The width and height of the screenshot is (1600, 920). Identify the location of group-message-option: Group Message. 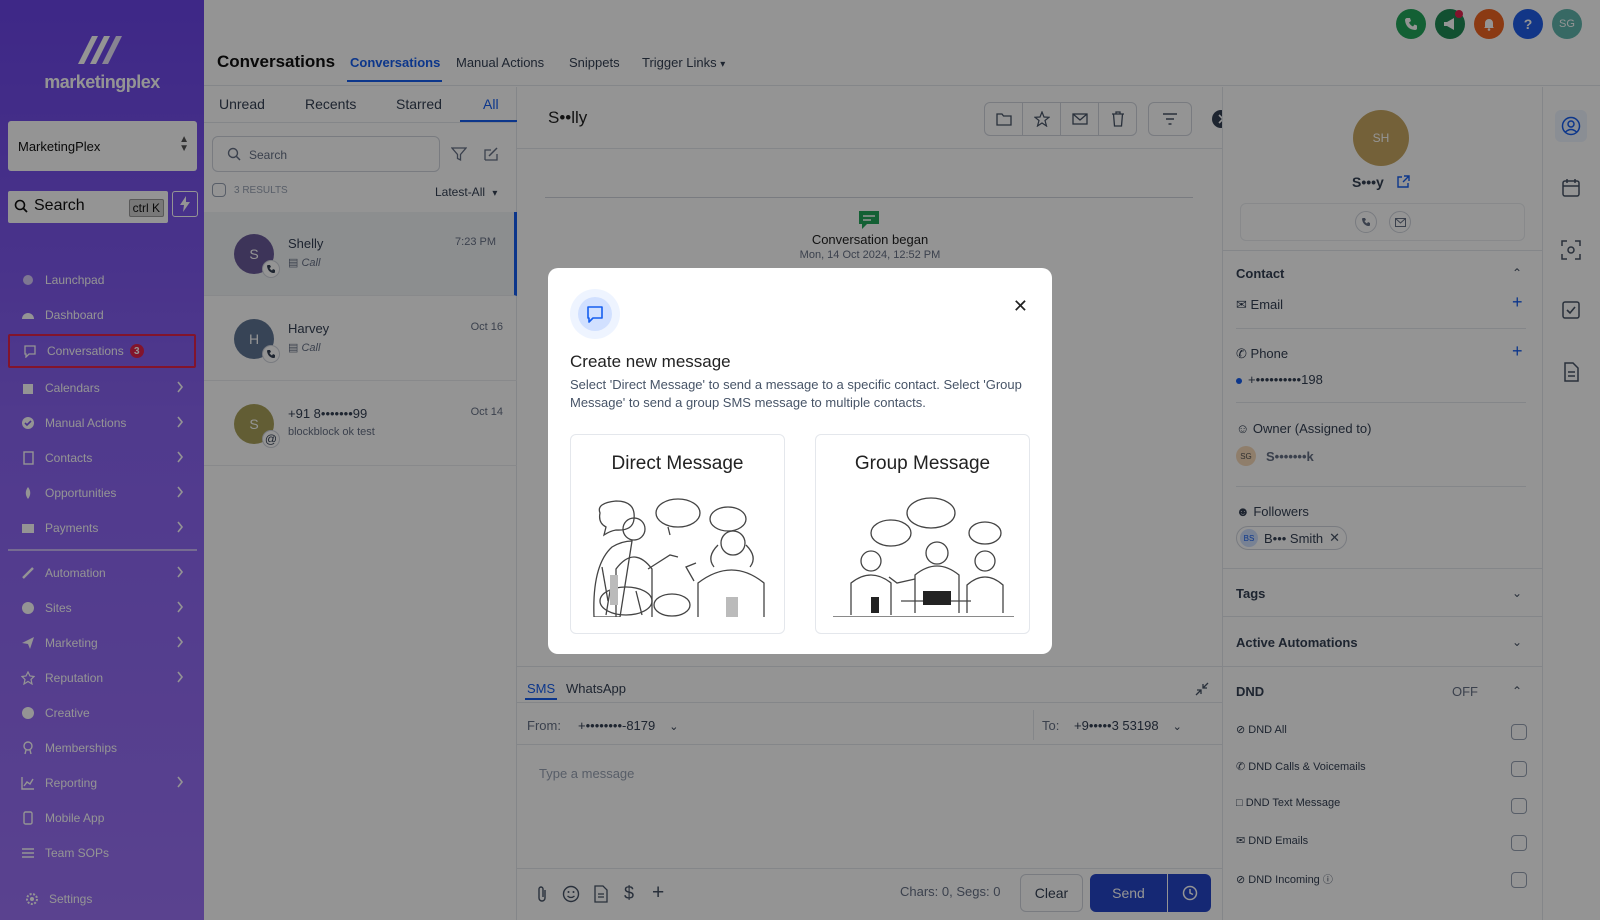
(922, 534).